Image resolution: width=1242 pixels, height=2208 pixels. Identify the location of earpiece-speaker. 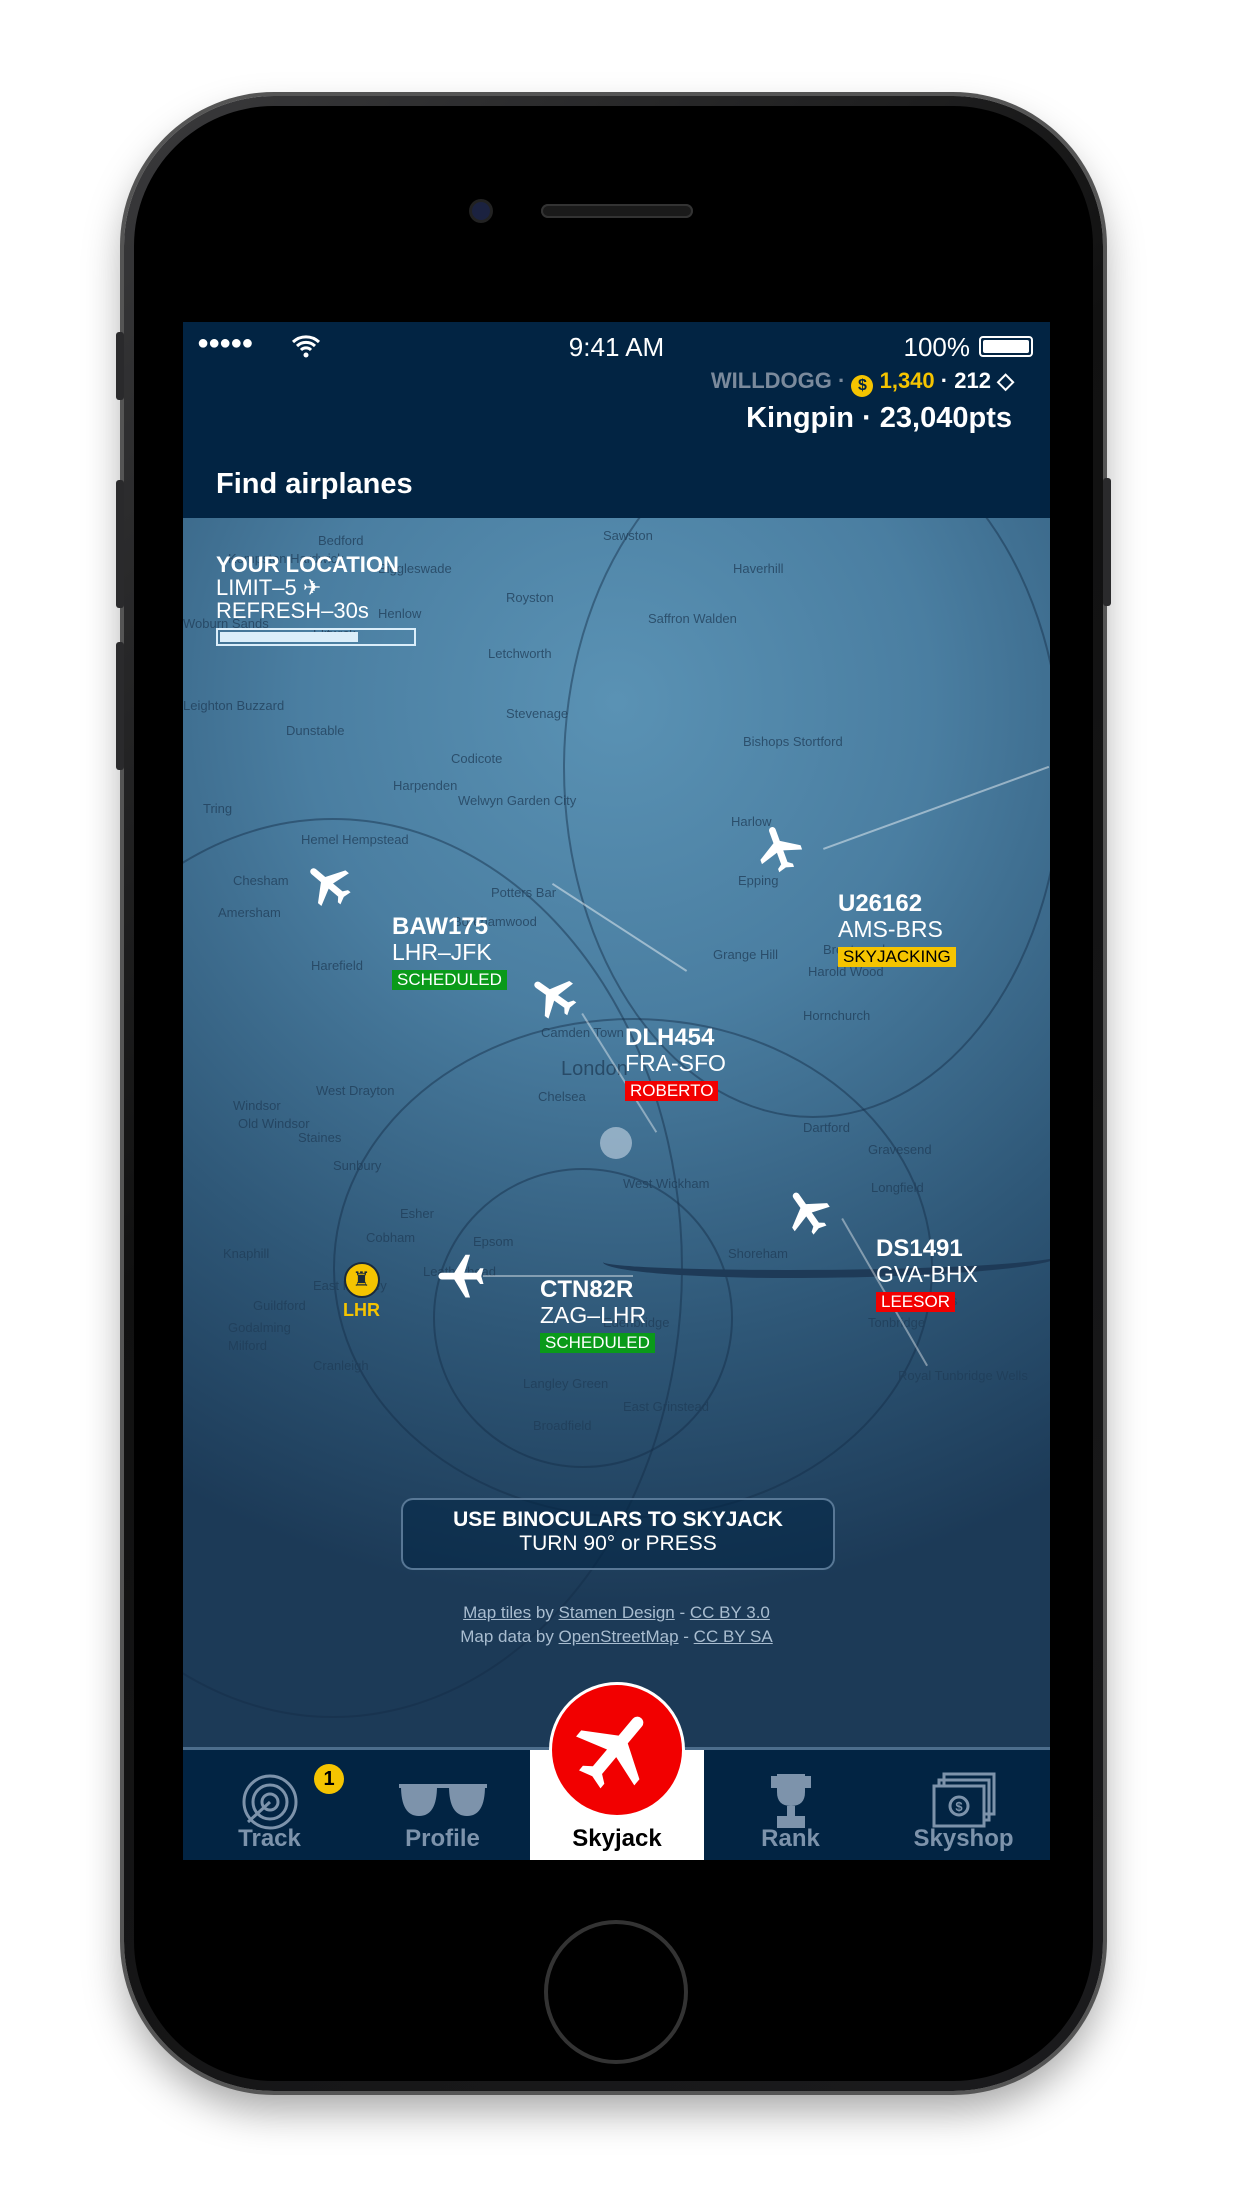
(617, 211).